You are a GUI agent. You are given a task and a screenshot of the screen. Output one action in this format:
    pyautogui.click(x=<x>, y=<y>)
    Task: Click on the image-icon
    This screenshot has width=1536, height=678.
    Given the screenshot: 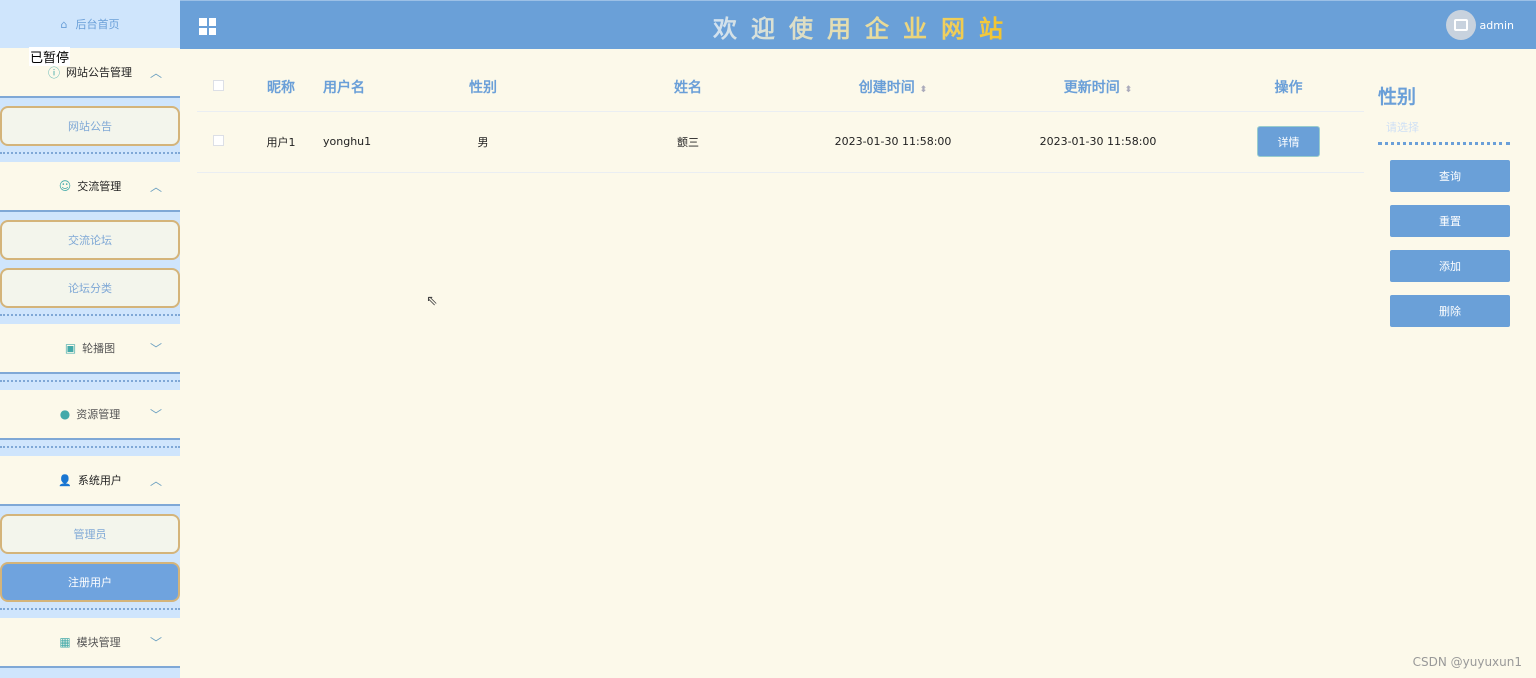 What is the action you would take?
    pyautogui.click(x=1461, y=25)
    